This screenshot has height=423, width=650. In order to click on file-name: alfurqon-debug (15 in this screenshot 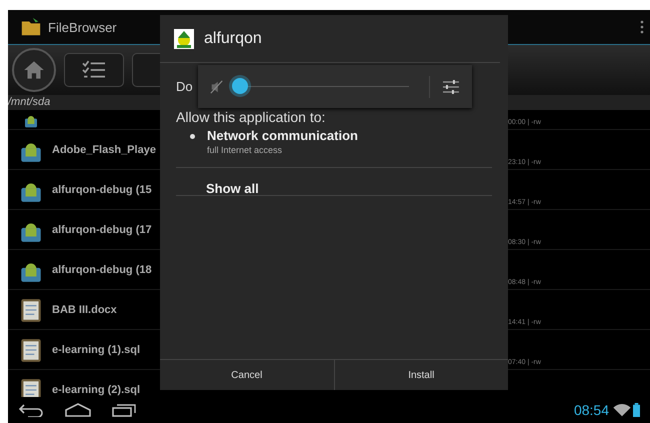, I will do `click(102, 190)`.